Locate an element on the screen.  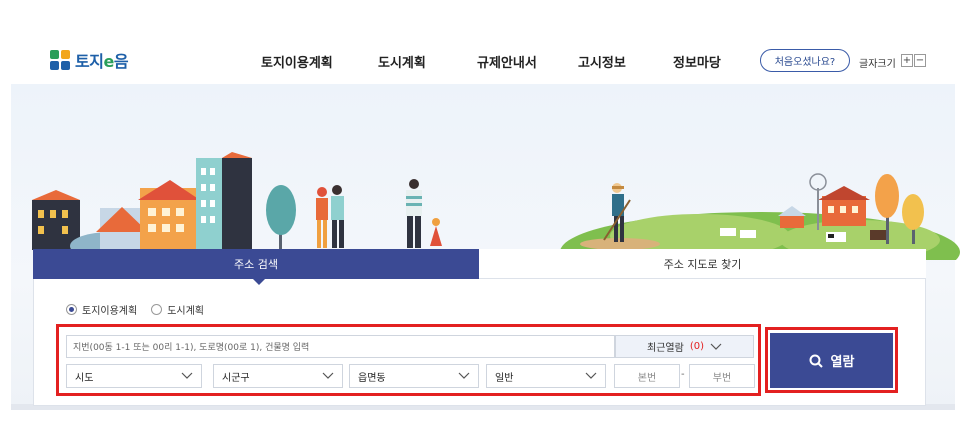
plan-type-radio-group: 토지이용계획 도시계획 is located at coordinates (142, 309).